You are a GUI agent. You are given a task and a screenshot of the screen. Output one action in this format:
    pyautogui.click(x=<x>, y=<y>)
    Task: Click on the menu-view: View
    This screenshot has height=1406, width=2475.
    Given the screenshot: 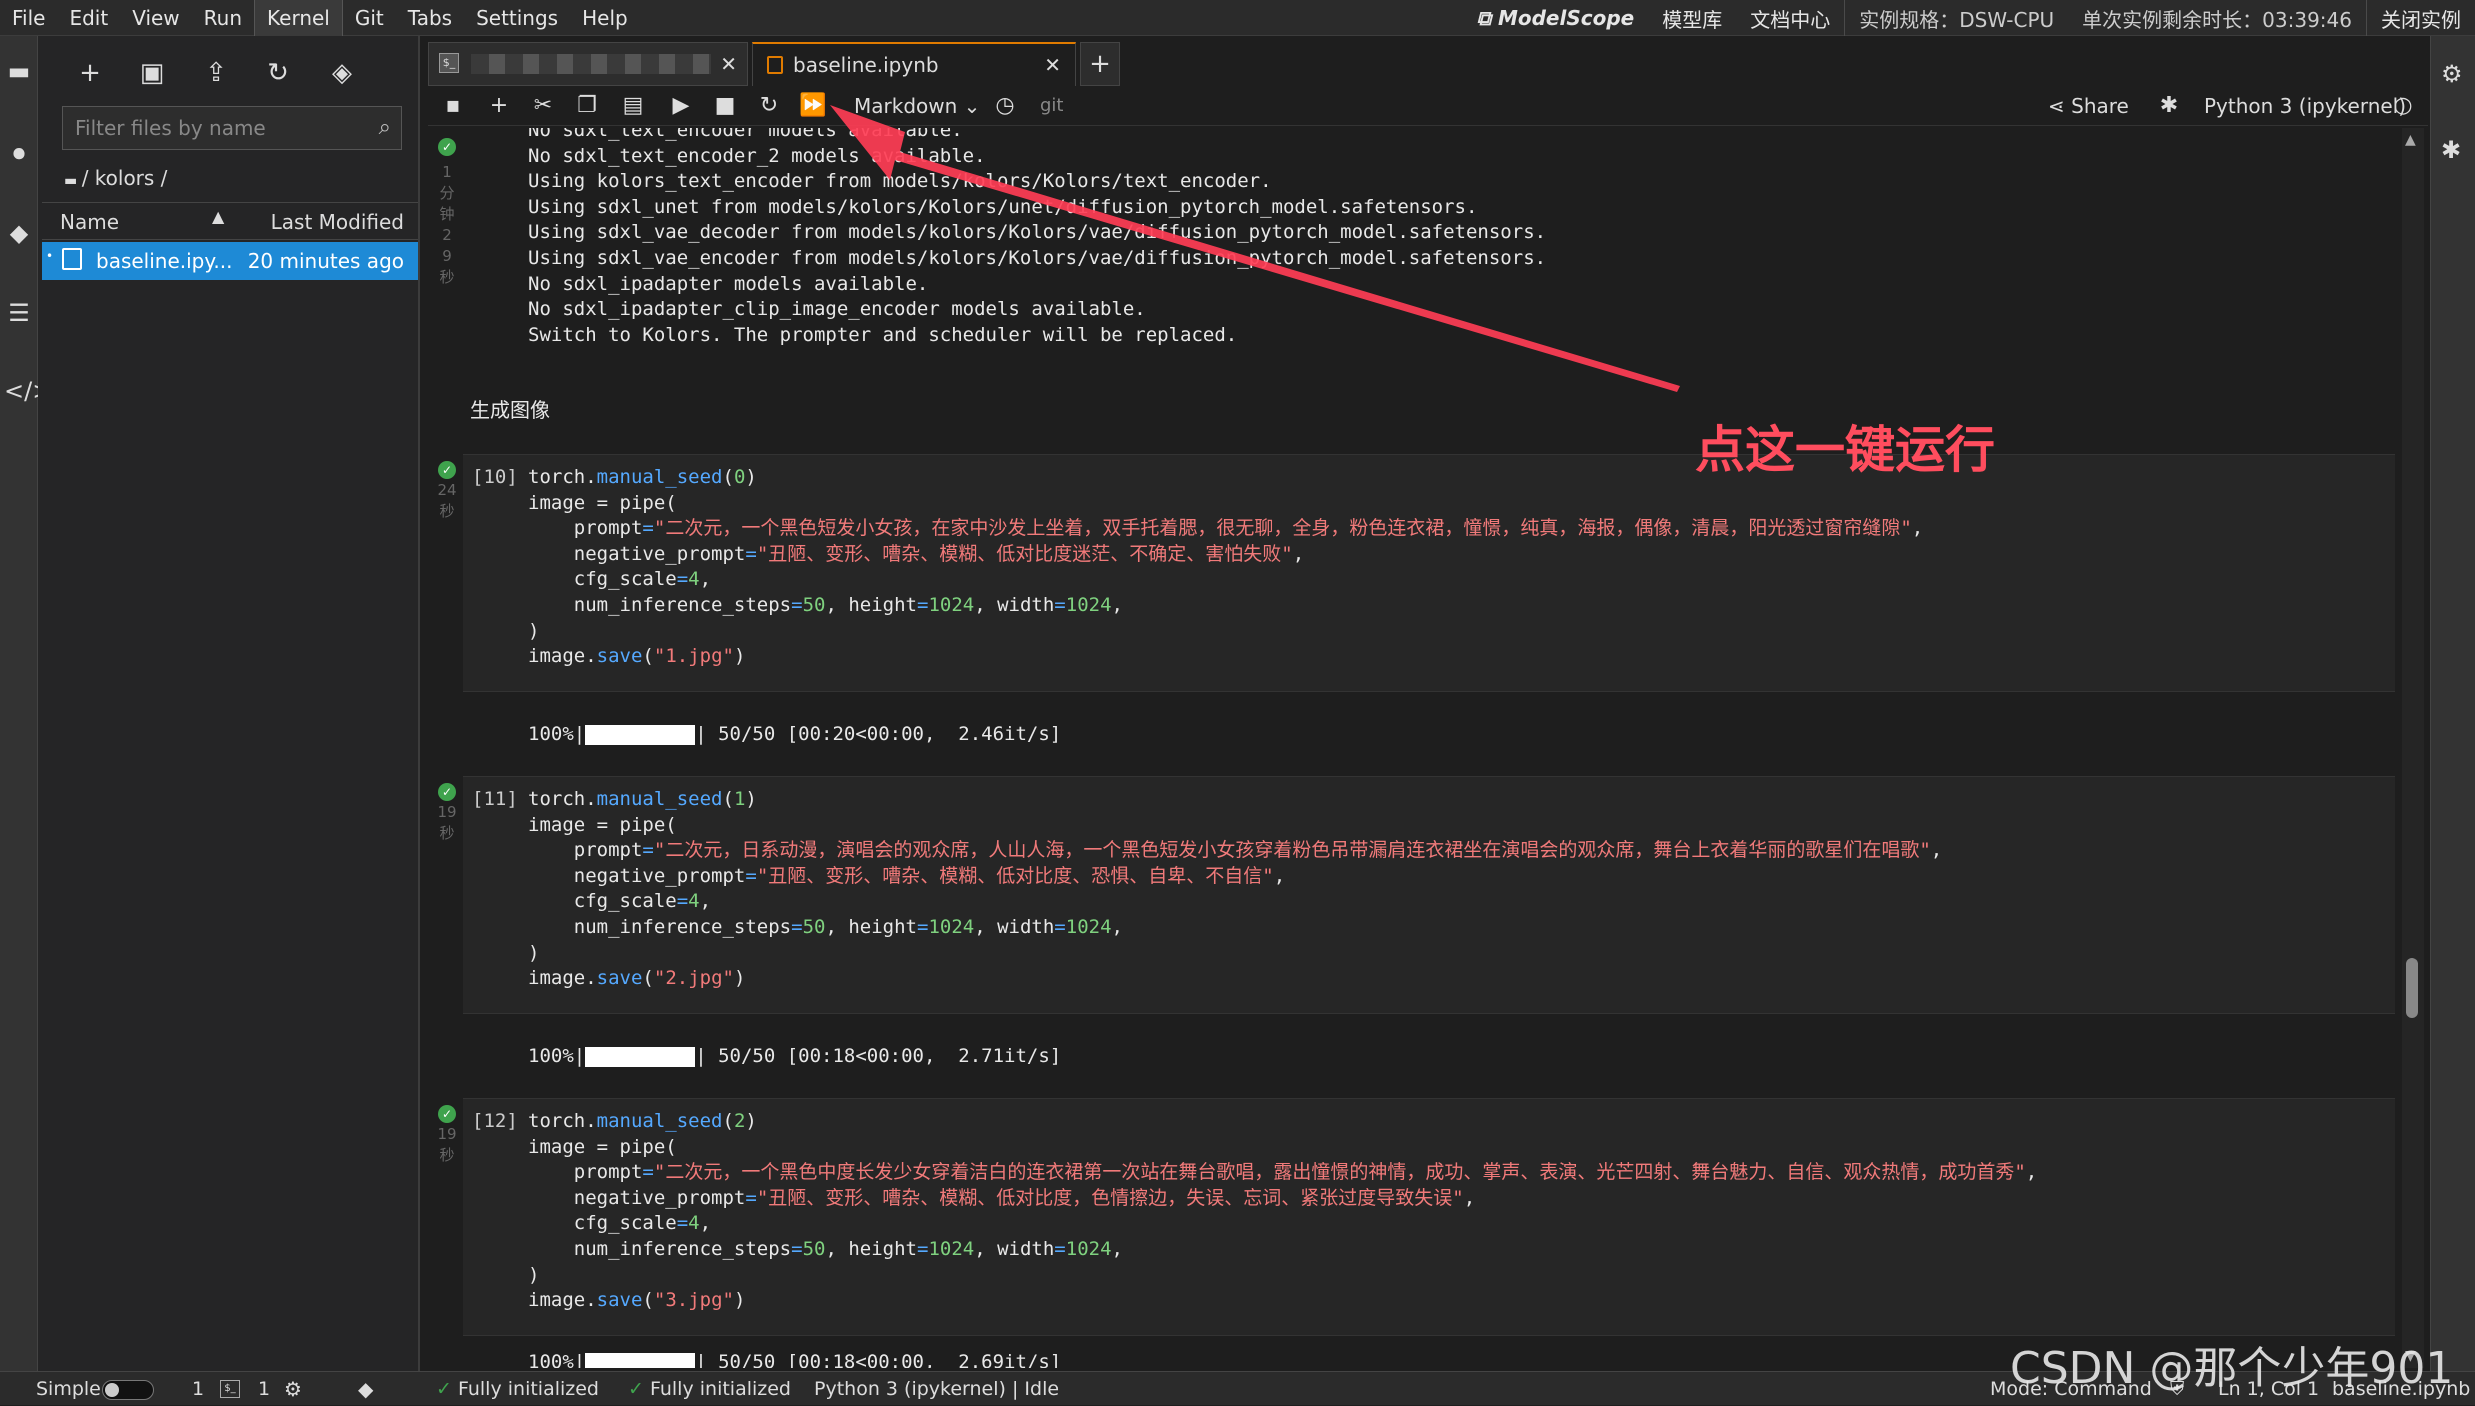 What is the action you would take?
    pyautogui.click(x=155, y=18)
    